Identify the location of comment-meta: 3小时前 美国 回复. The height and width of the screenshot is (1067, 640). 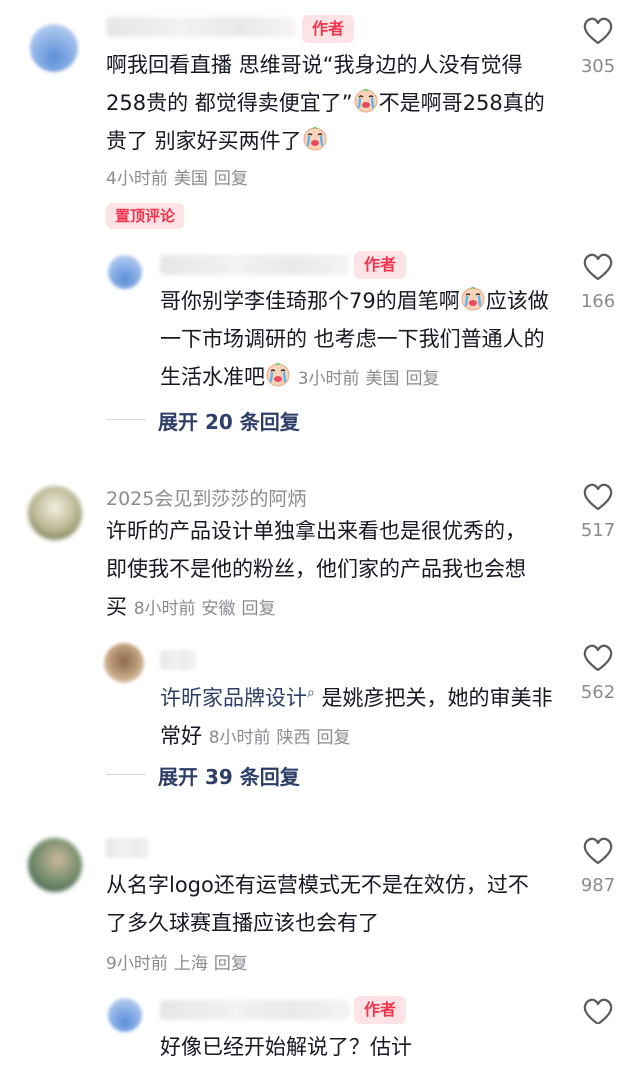
(372, 379).